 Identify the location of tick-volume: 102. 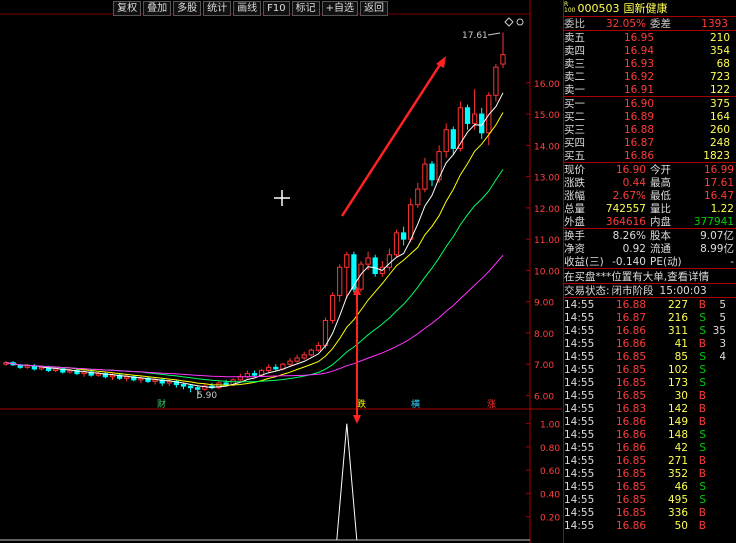
(677, 369).